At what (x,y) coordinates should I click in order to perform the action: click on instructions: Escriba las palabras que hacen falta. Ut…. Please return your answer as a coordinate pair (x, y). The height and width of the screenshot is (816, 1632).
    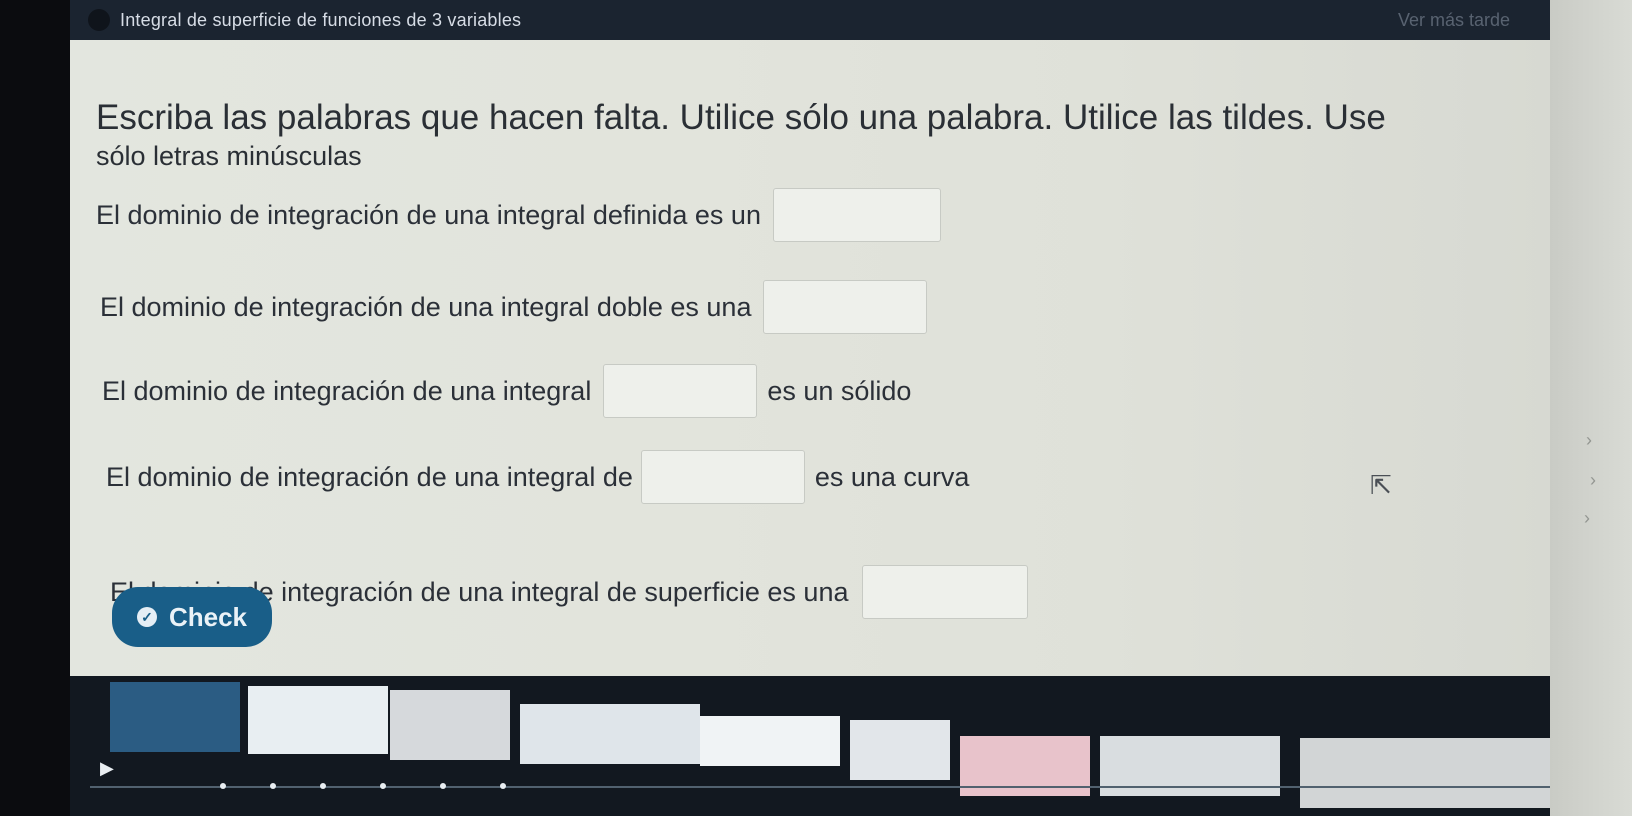
    Looking at the image, I should click on (796, 134).